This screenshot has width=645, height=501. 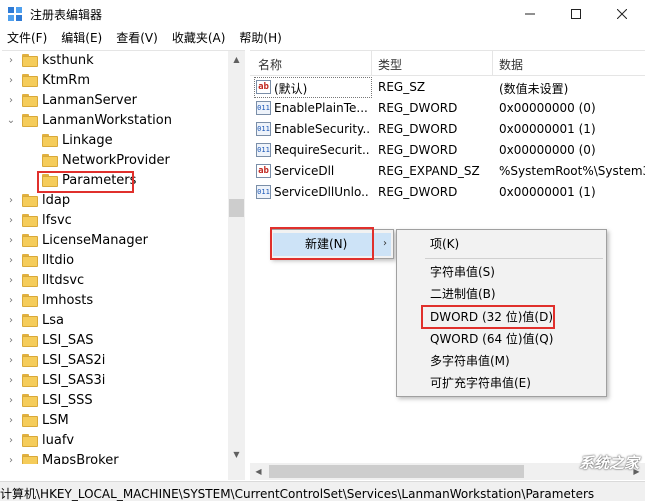 I want to click on expanded-chevron-icon: ⌄, so click(x=11, y=121).